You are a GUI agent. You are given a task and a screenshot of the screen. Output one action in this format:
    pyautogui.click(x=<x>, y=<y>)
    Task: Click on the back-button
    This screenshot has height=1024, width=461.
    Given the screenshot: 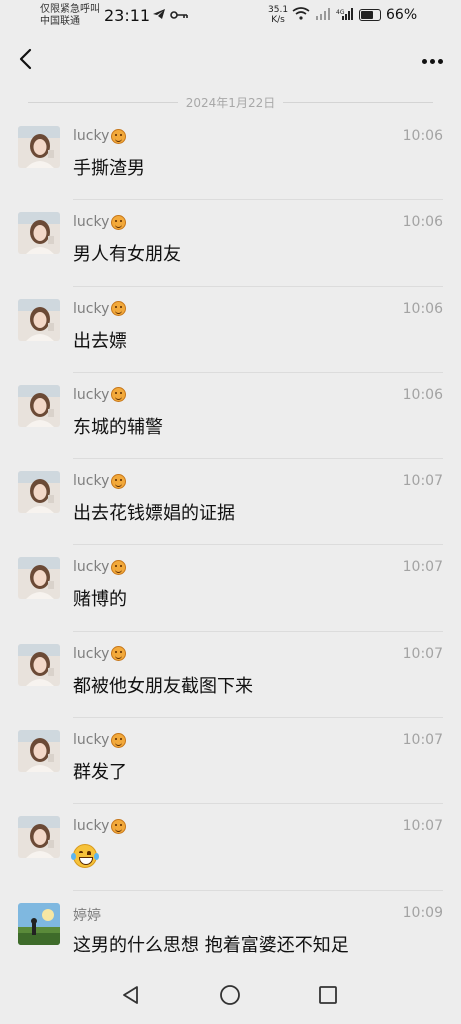 What is the action you would take?
    pyautogui.click(x=25, y=61)
    